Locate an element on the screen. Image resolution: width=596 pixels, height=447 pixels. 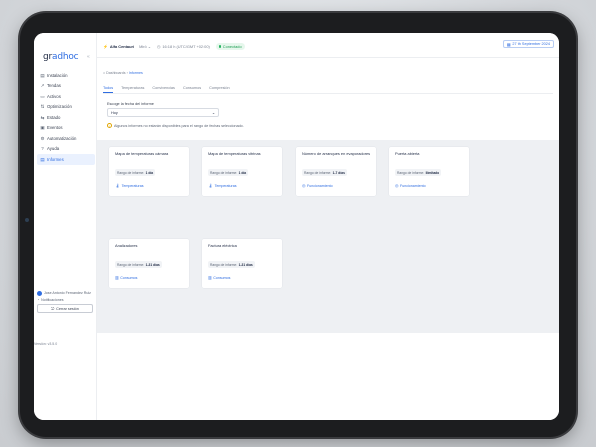
breadcrumb-home: Dashboards is located at coordinates (115, 73).